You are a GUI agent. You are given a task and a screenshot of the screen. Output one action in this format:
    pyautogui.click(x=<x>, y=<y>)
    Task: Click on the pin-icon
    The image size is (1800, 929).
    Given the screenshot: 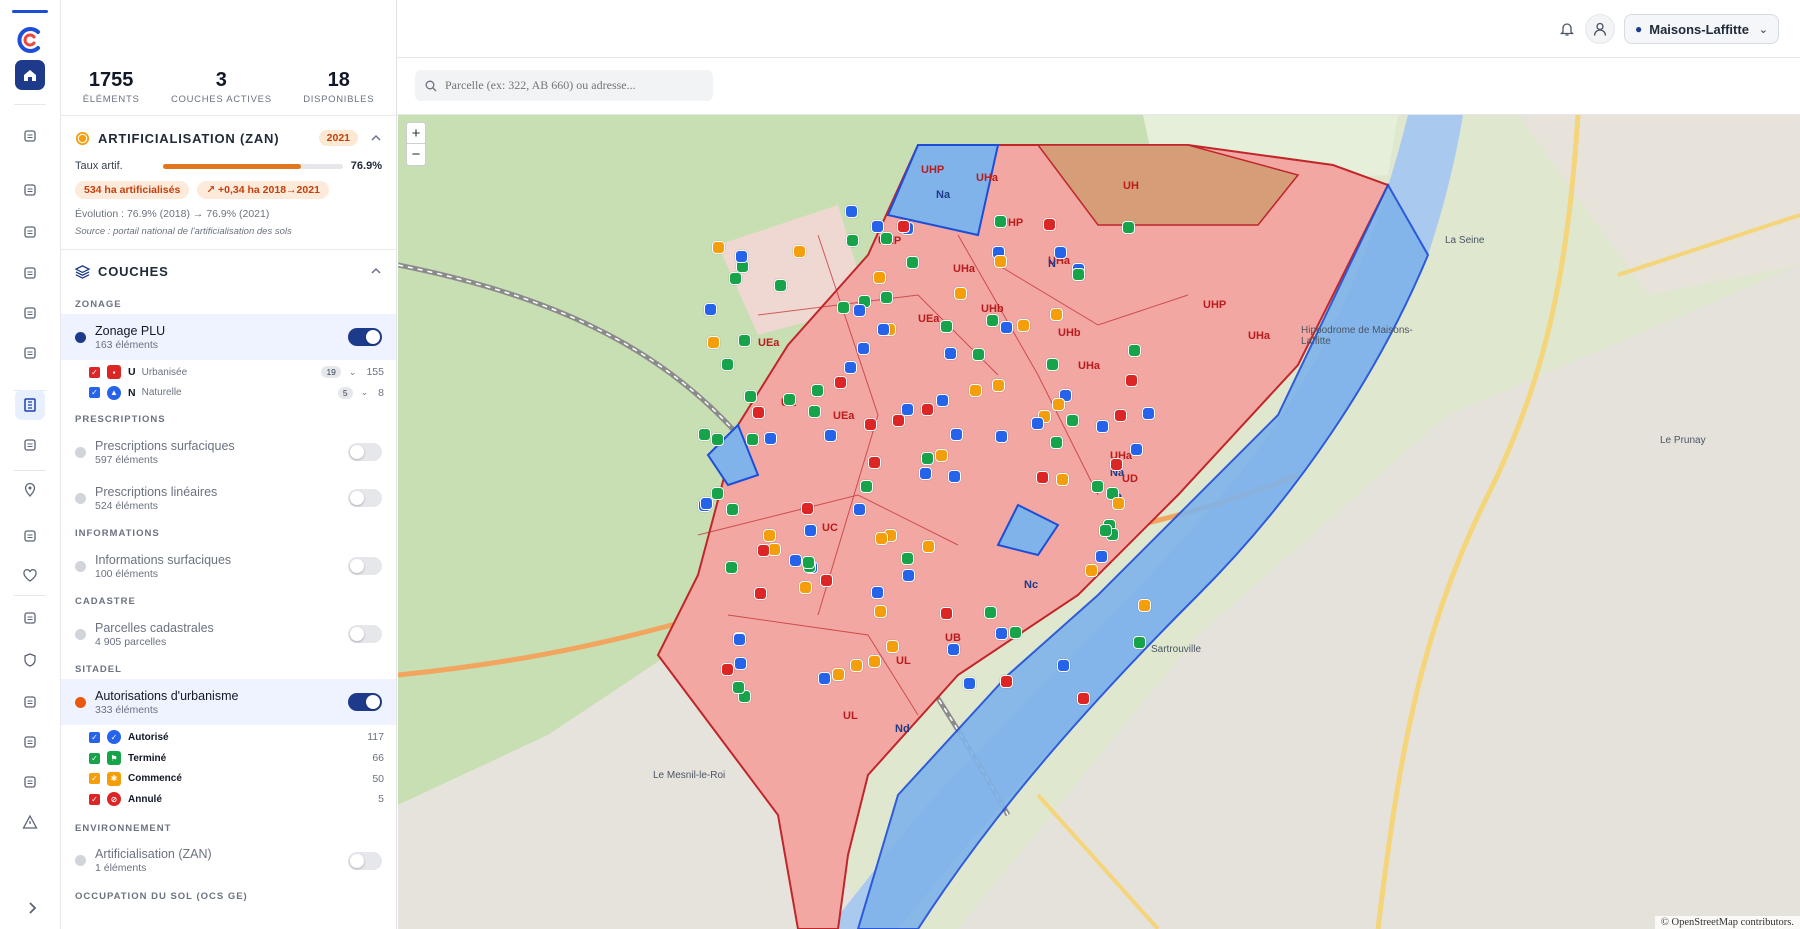 What is the action you would take?
    pyautogui.click(x=30, y=490)
    